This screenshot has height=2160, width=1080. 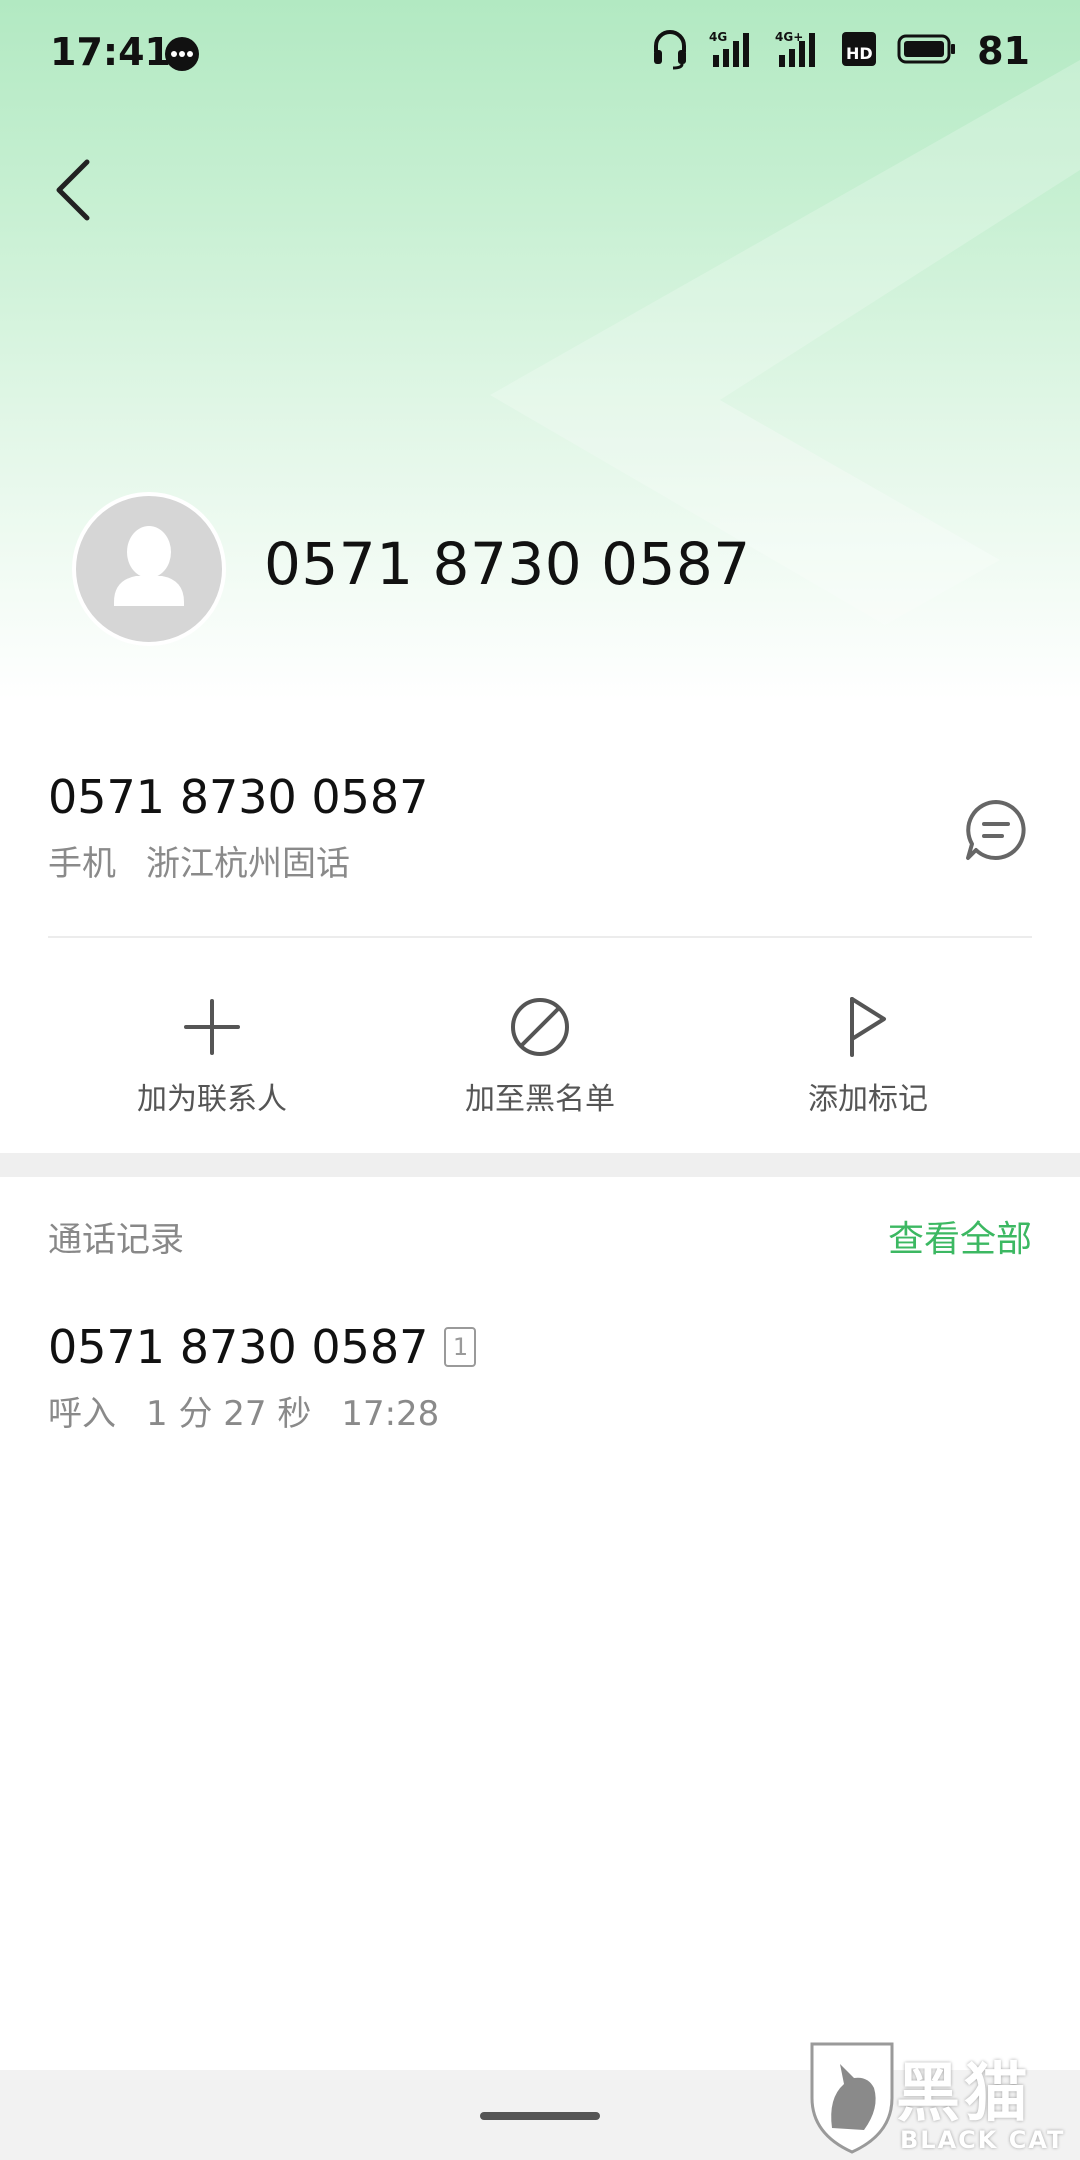 I want to click on chevron-left-icon, so click(x=73, y=190).